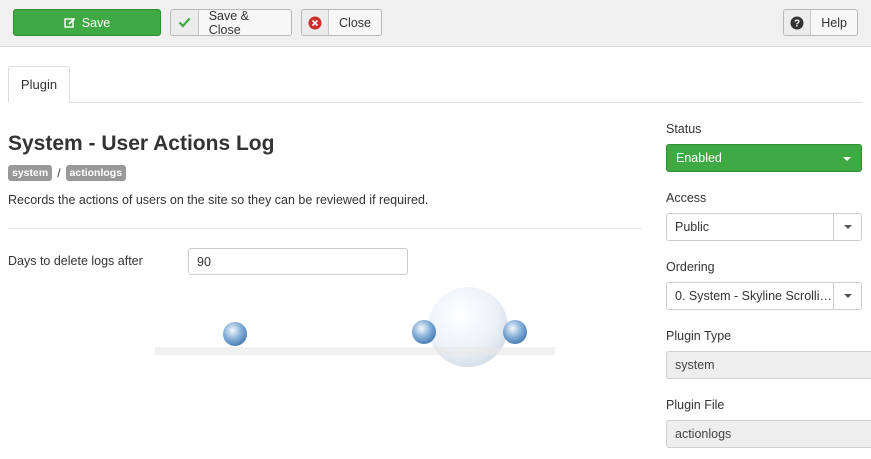 This screenshot has height=459, width=871. Describe the element at coordinates (141, 143) in the screenshot. I see `page-title: System - User Actions Log` at that location.